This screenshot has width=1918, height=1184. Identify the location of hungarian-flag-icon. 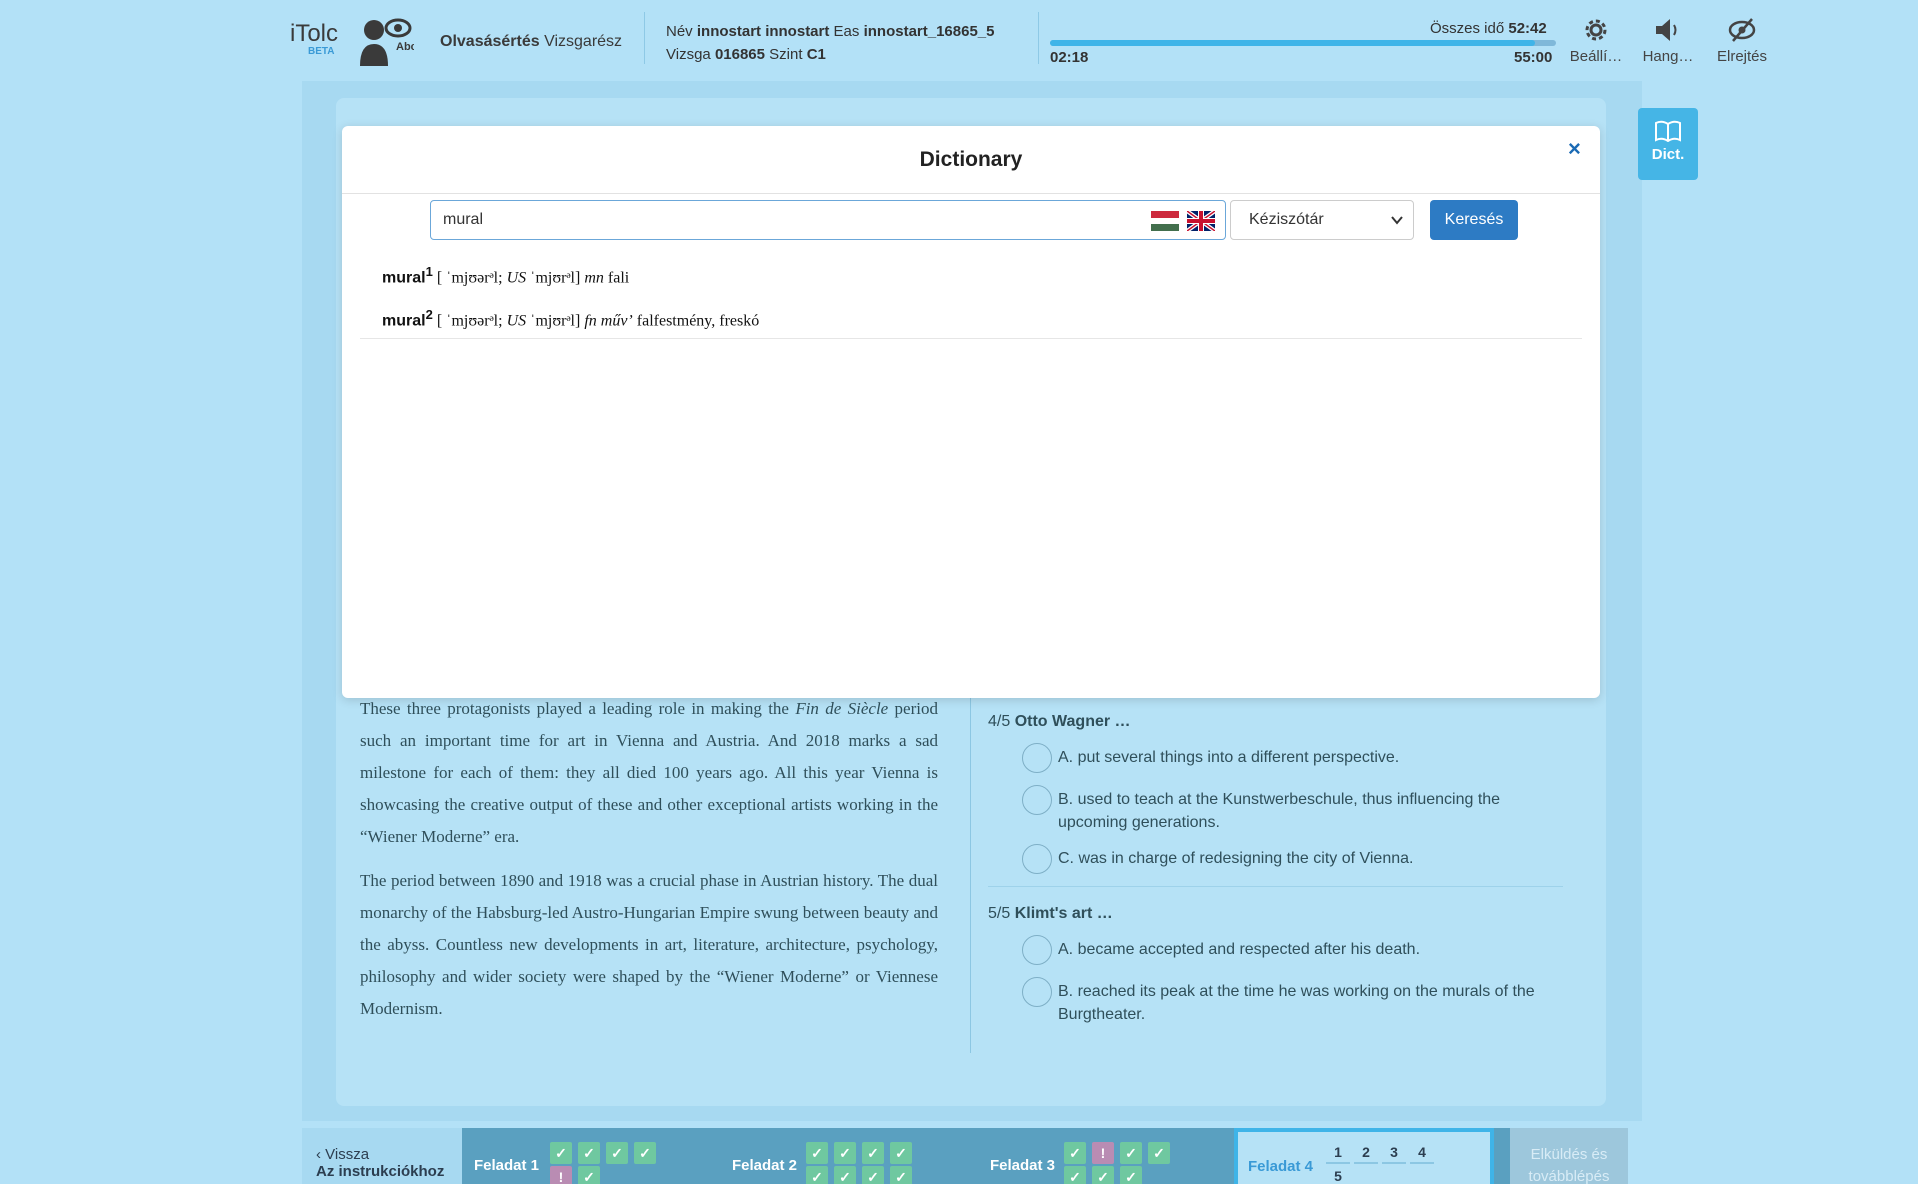
(1165, 221).